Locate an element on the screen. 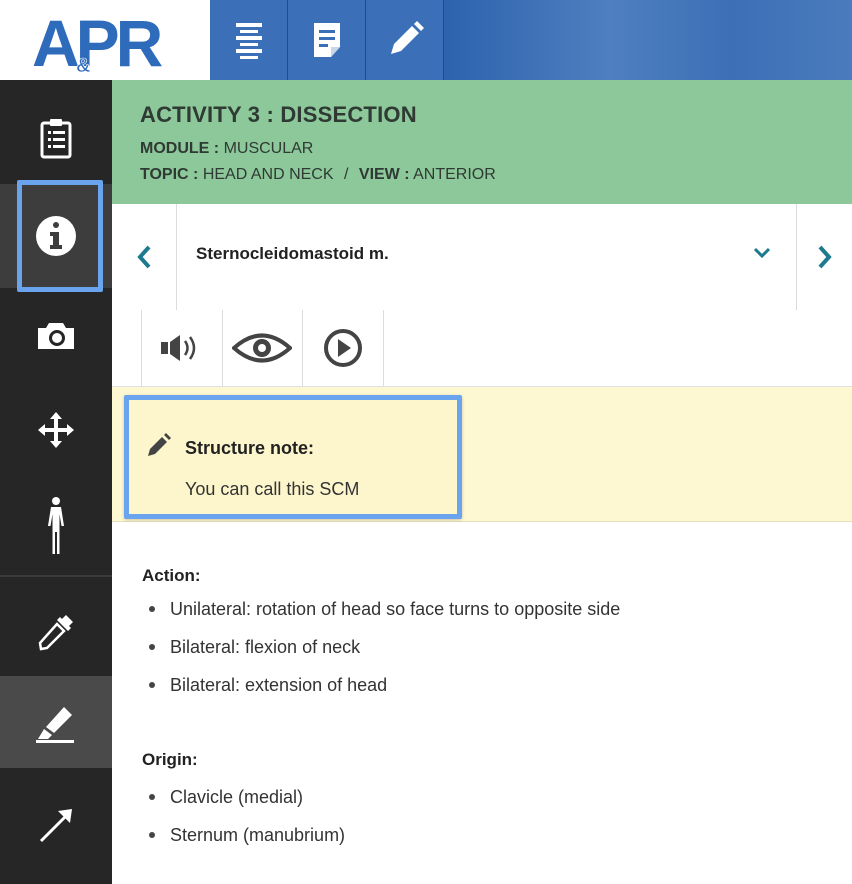 The width and height of the screenshot is (852, 884). edit-icon is located at coordinates (407, 37).